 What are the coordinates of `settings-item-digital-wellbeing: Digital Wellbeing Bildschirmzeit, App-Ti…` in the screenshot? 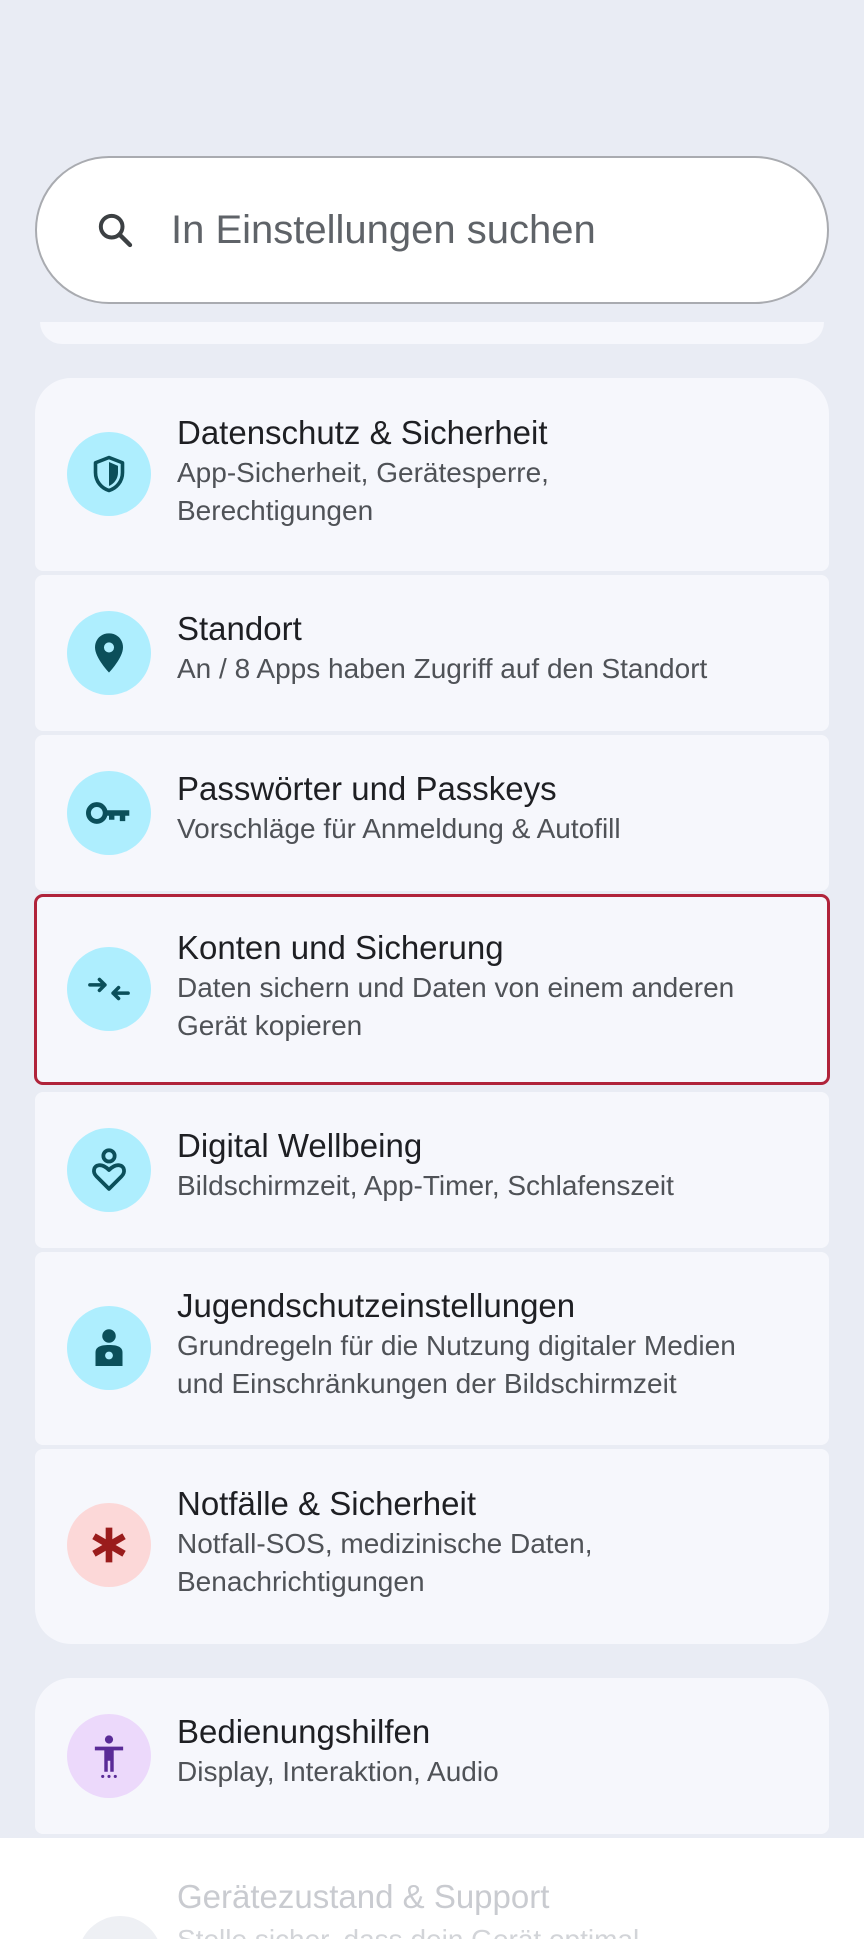 It's located at (432, 1170).